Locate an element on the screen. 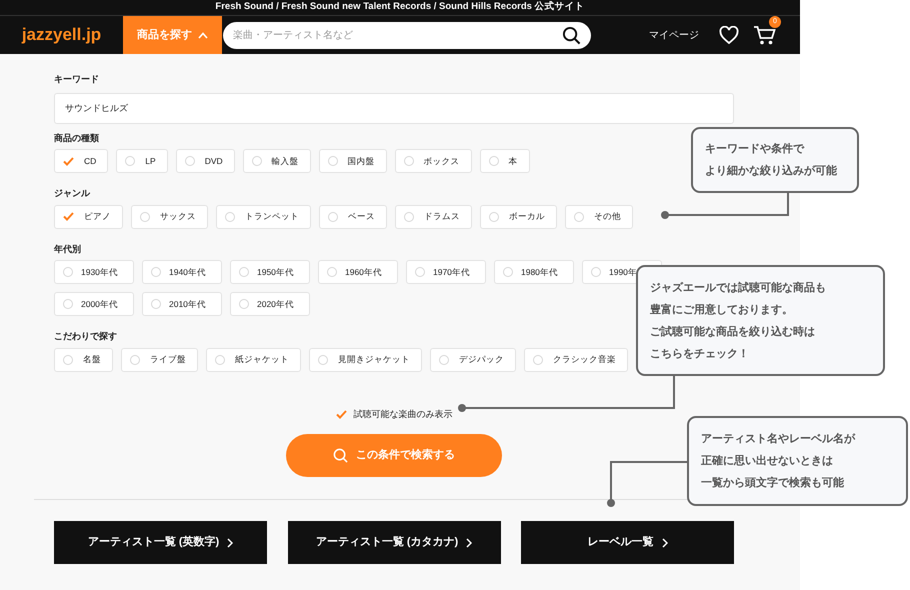 The image size is (910, 590). callout-tooltip: アーティスト名やレーベル名が 正確に思い出せないときは 一覧から頭文字で検索も可能 is located at coordinates (797, 461).